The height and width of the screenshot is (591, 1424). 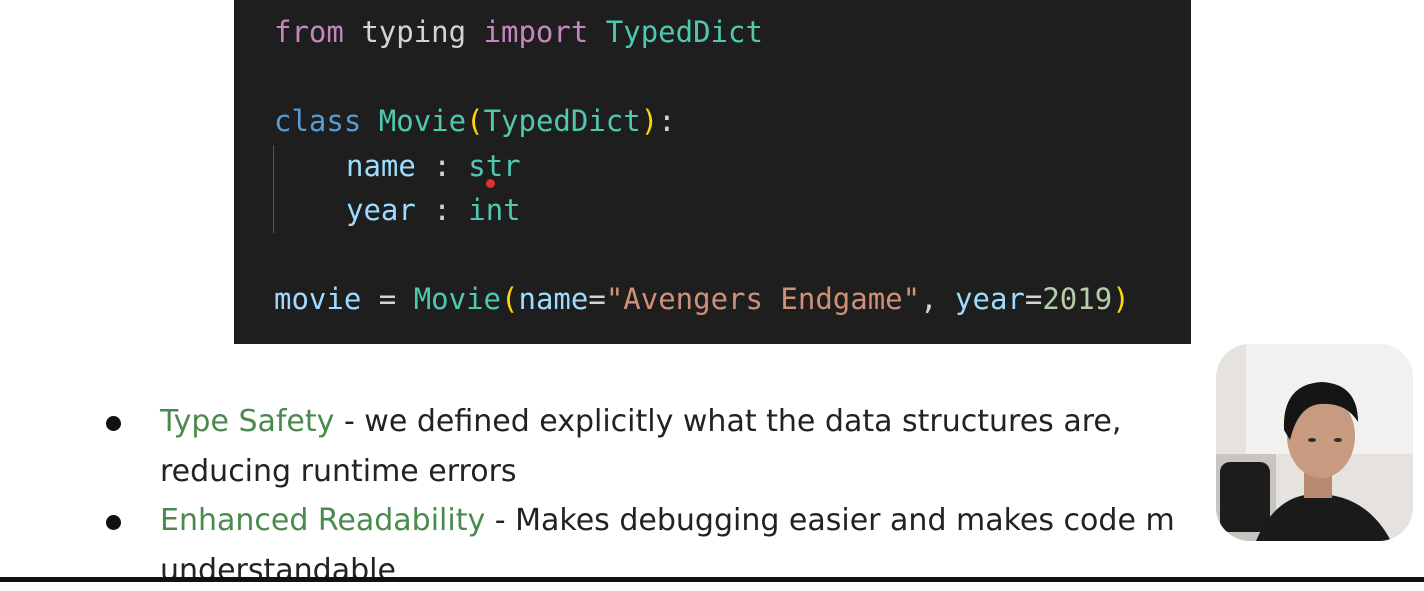 I want to click on bullet-text: understandable, so click(x=278, y=570).